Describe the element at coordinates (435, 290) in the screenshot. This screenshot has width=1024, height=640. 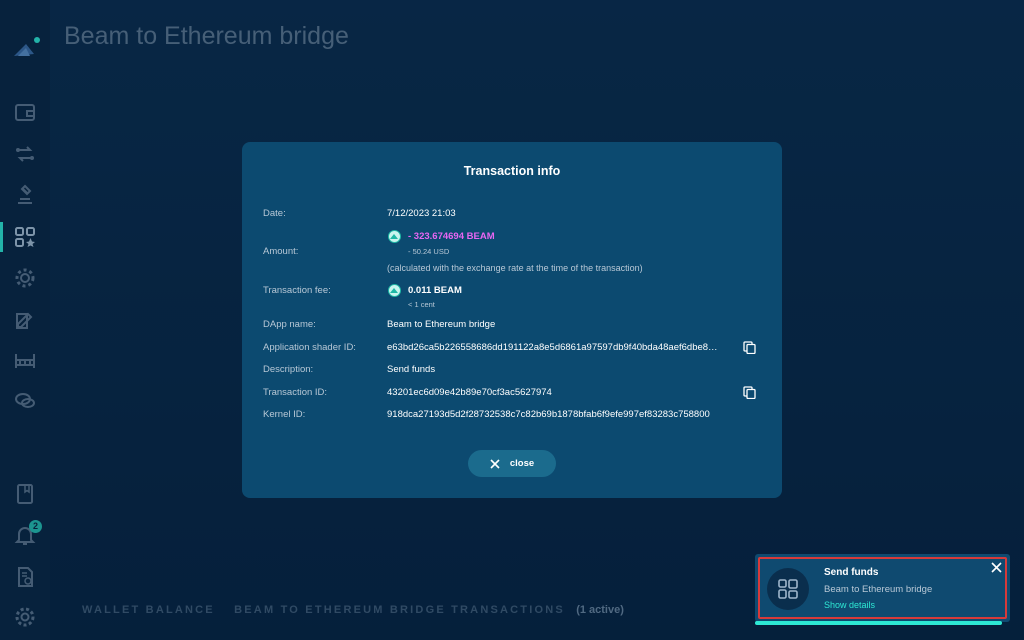
I see `fee-value: 0.011 BEAM` at that location.